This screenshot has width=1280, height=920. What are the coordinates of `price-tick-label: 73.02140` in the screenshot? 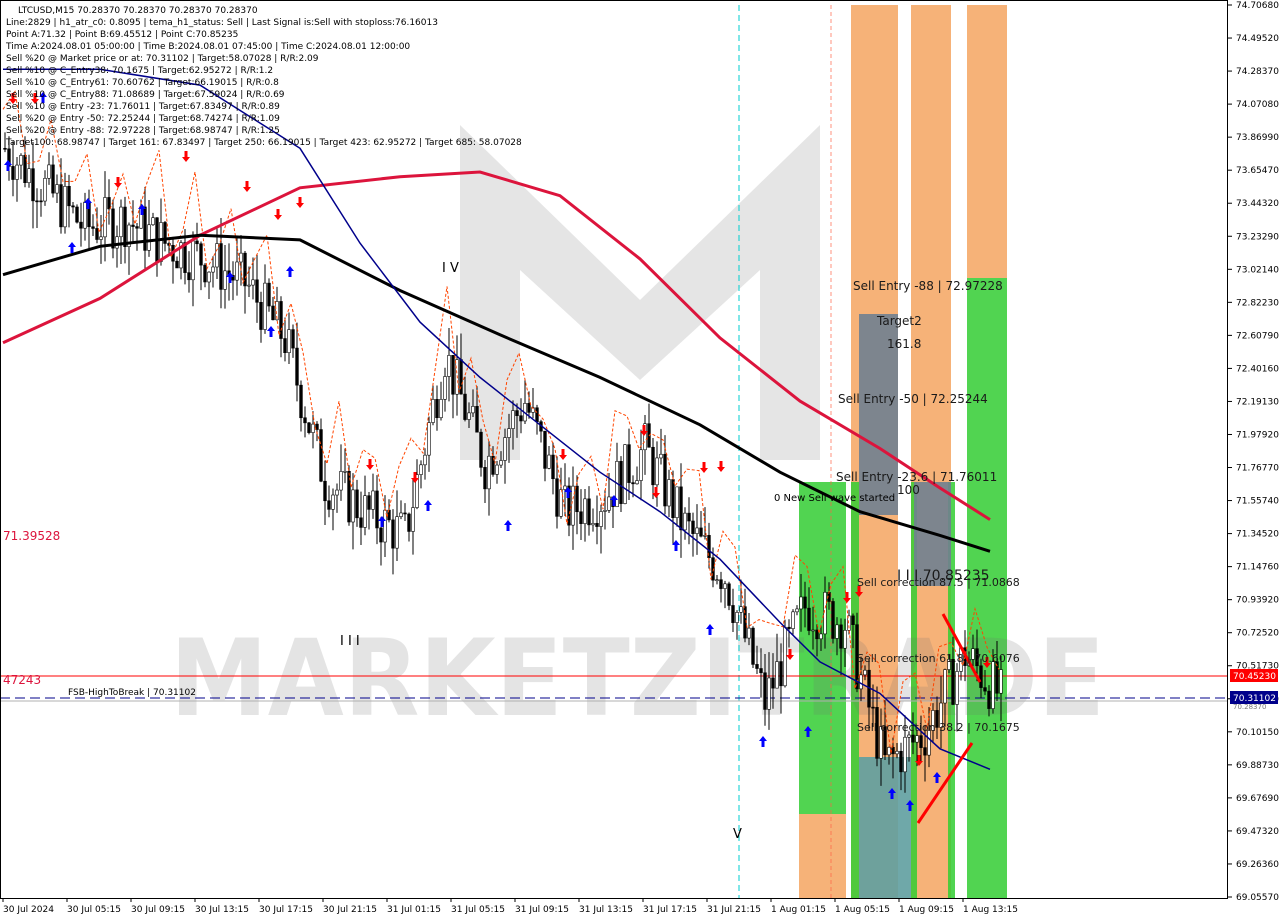 It's located at (1257, 270).